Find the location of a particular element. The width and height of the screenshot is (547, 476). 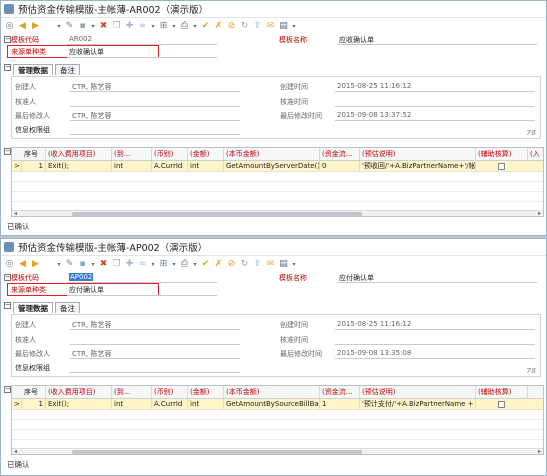

delete-icon: ✖ is located at coordinates (103, 264).